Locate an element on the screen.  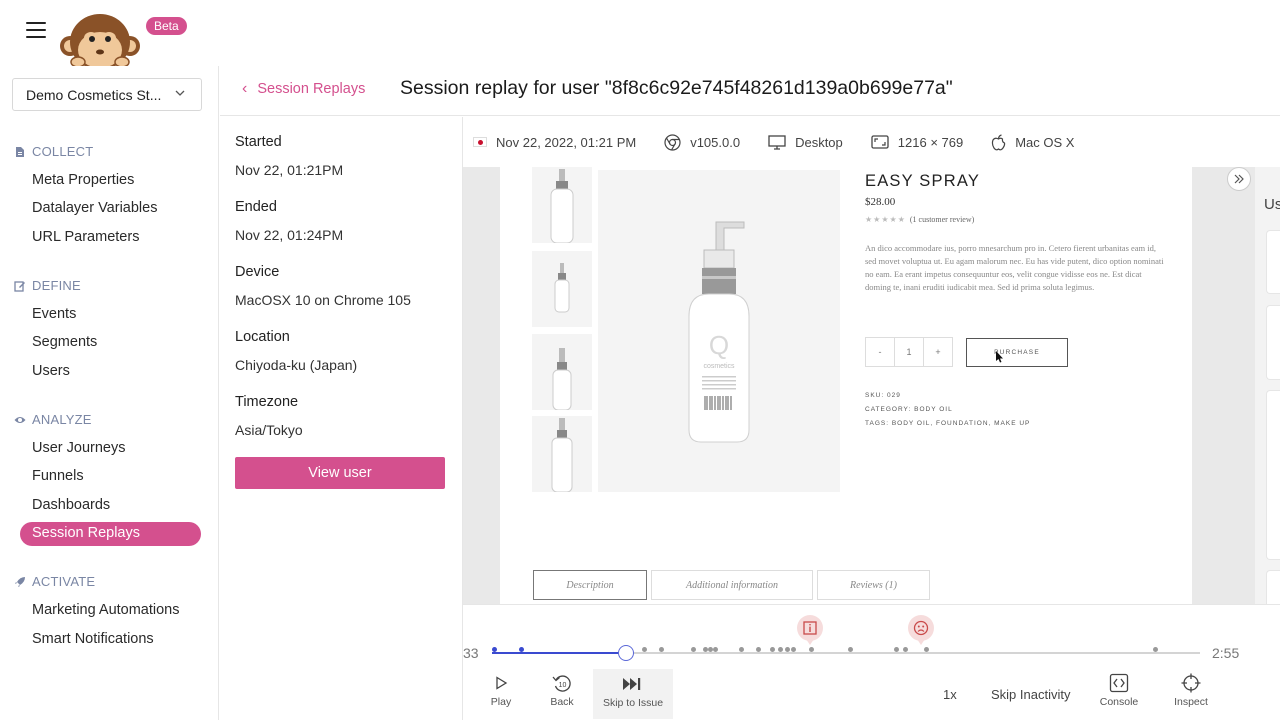
started-value: Nov 22, 01:21PM is located at coordinates (289, 170).